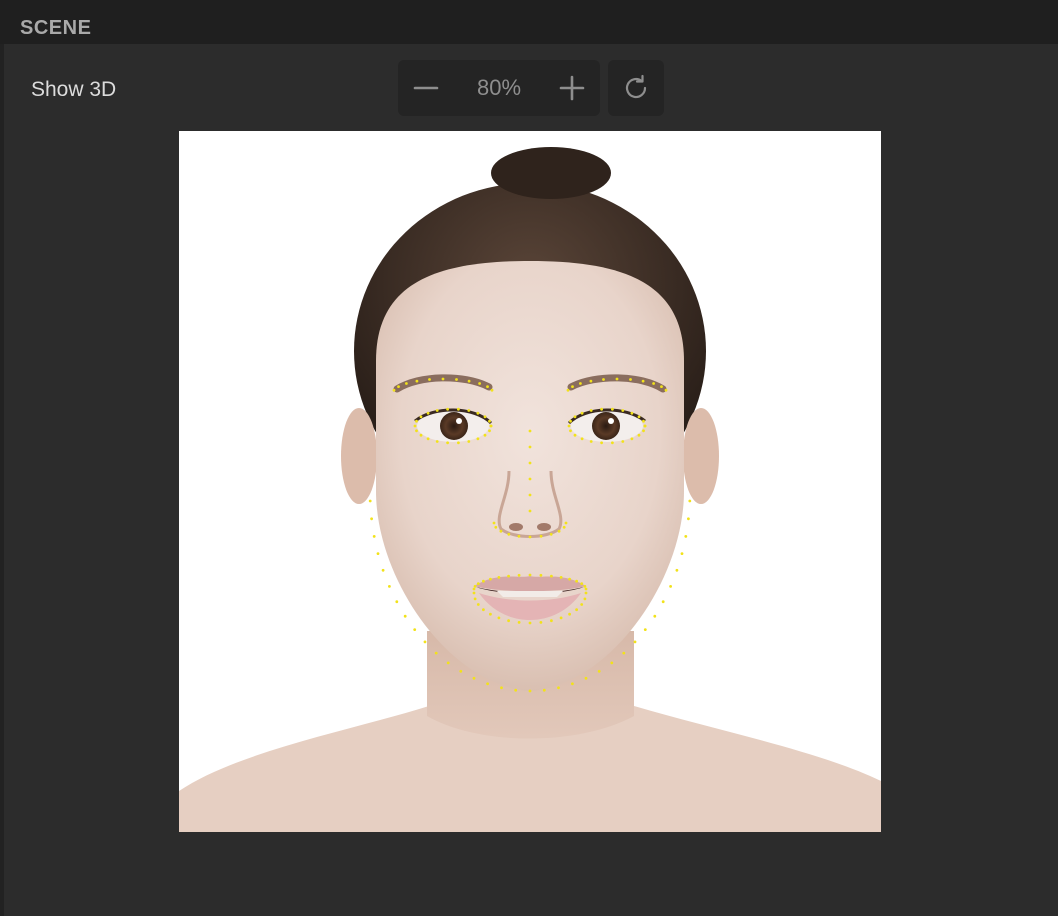 The width and height of the screenshot is (1058, 916). I want to click on show-3d-toggle: Show 3D, so click(73, 90).